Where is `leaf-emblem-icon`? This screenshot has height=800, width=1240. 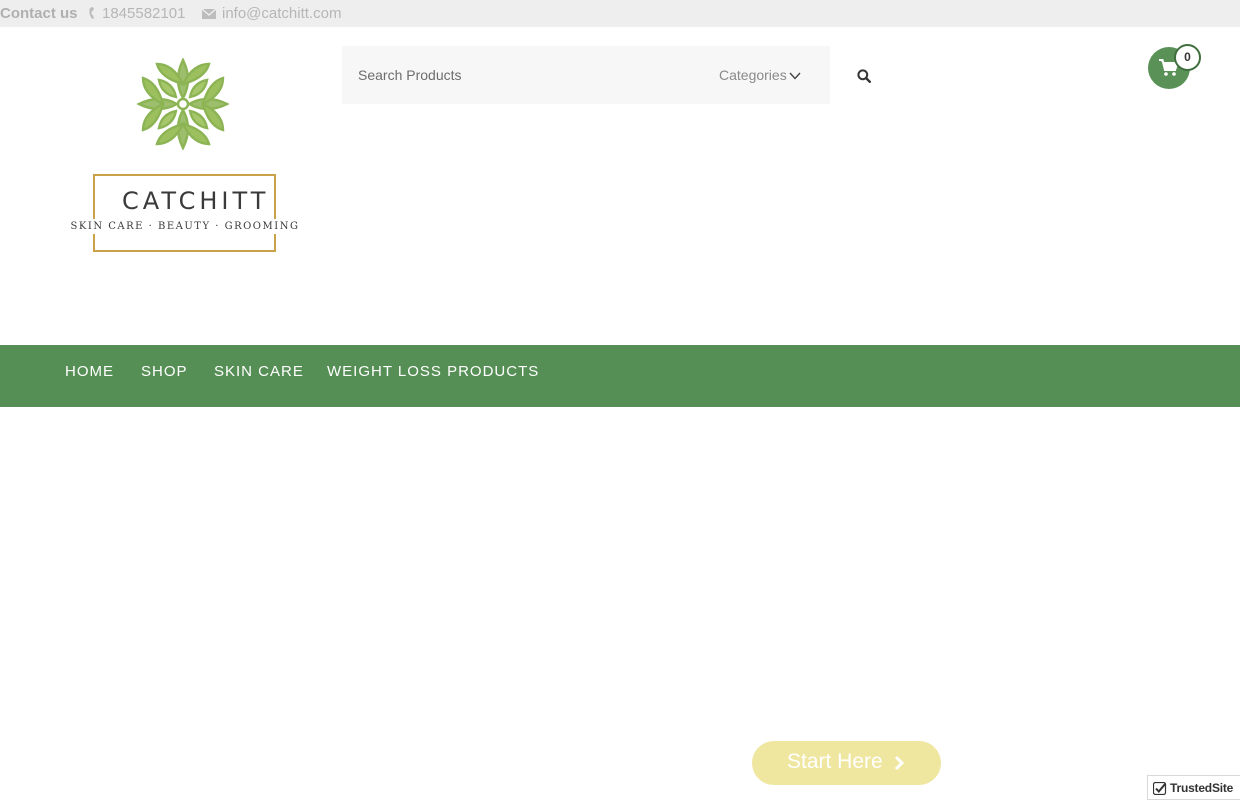 leaf-emblem-icon is located at coordinates (183, 103).